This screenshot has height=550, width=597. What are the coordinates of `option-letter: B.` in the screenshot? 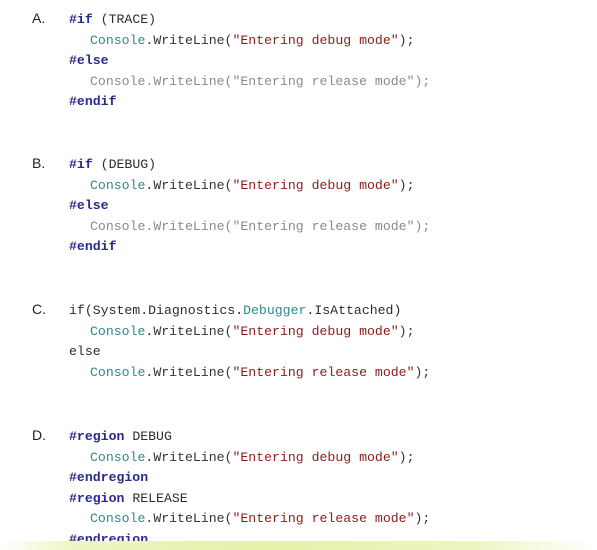 It's located at (39, 163).